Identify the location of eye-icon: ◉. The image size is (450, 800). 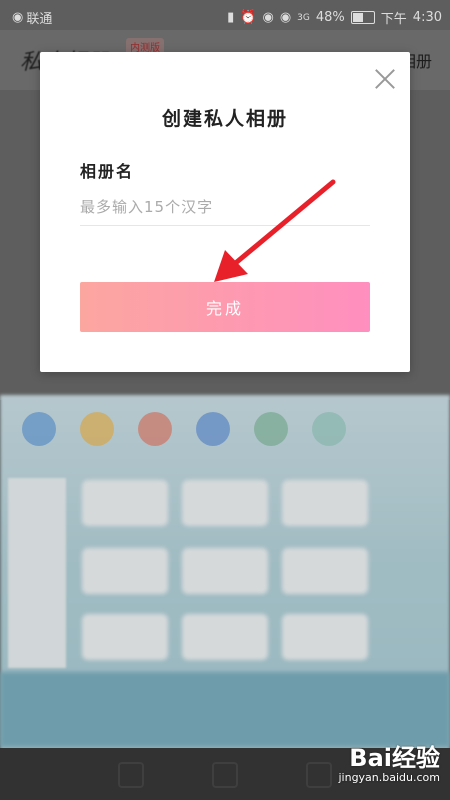
(268, 17).